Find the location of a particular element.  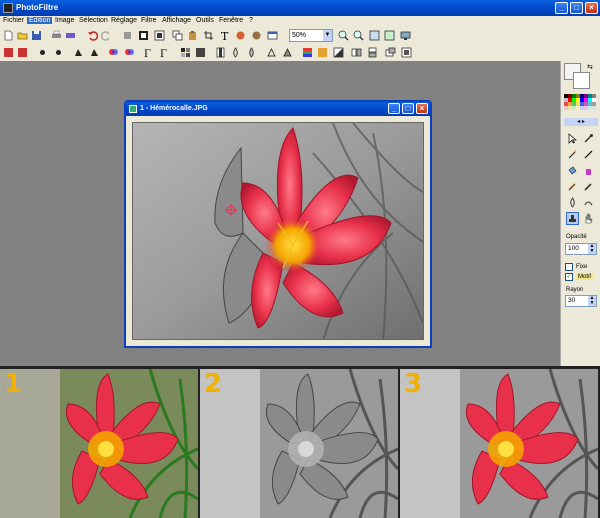

doc-close-button: × is located at coordinates (422, 108).